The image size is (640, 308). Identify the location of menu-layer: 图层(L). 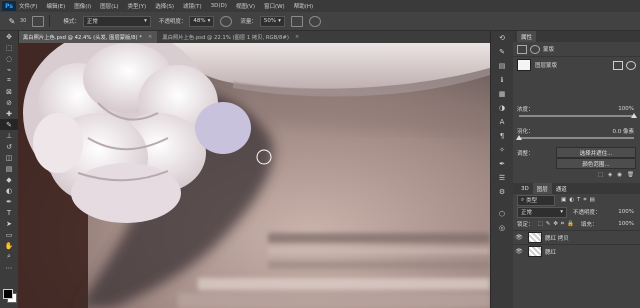
(109, 6).